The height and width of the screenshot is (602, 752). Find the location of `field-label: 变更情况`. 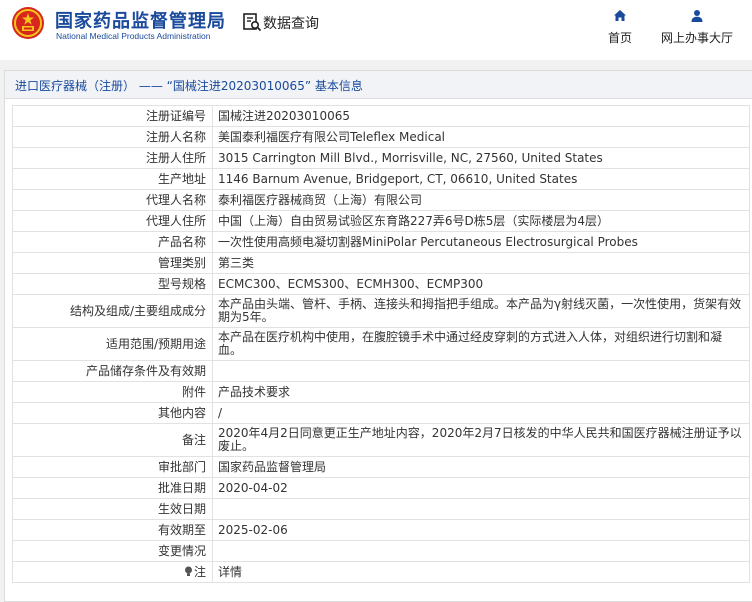

field-label: 变更情况 is located at coordinates (112, 551).